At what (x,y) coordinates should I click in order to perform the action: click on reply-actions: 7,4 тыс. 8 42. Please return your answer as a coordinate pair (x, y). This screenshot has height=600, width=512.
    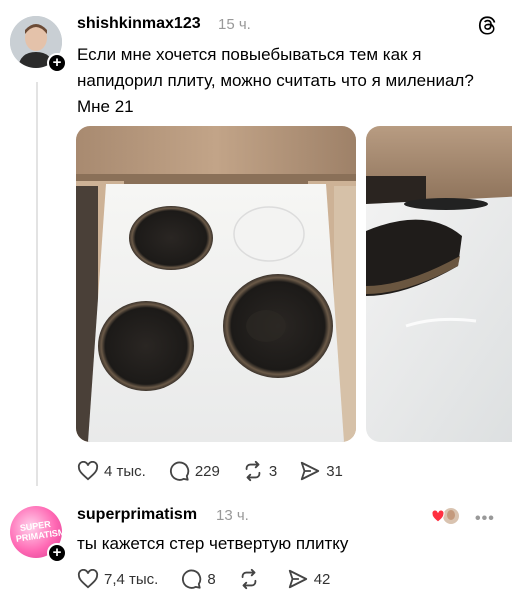
    Looking at the image, I should click on (214, 579).